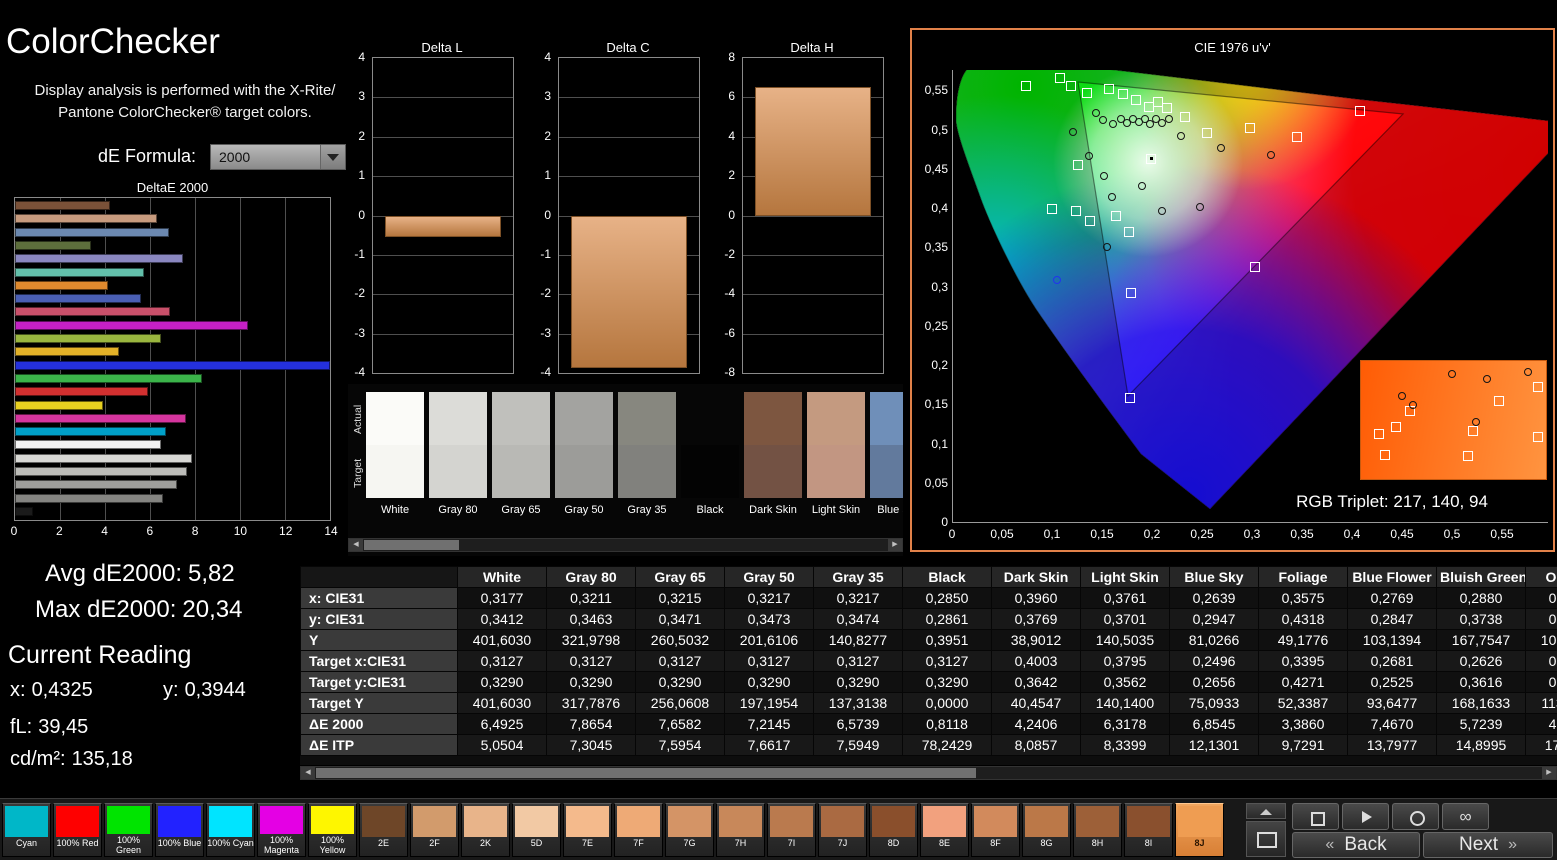 The image size is (1557, 860). What do you see at coordinates (281, 830) in the screenshot?
I see `patch-button-100-magenta: 100% Magenta` at bounding box center [281, 830].